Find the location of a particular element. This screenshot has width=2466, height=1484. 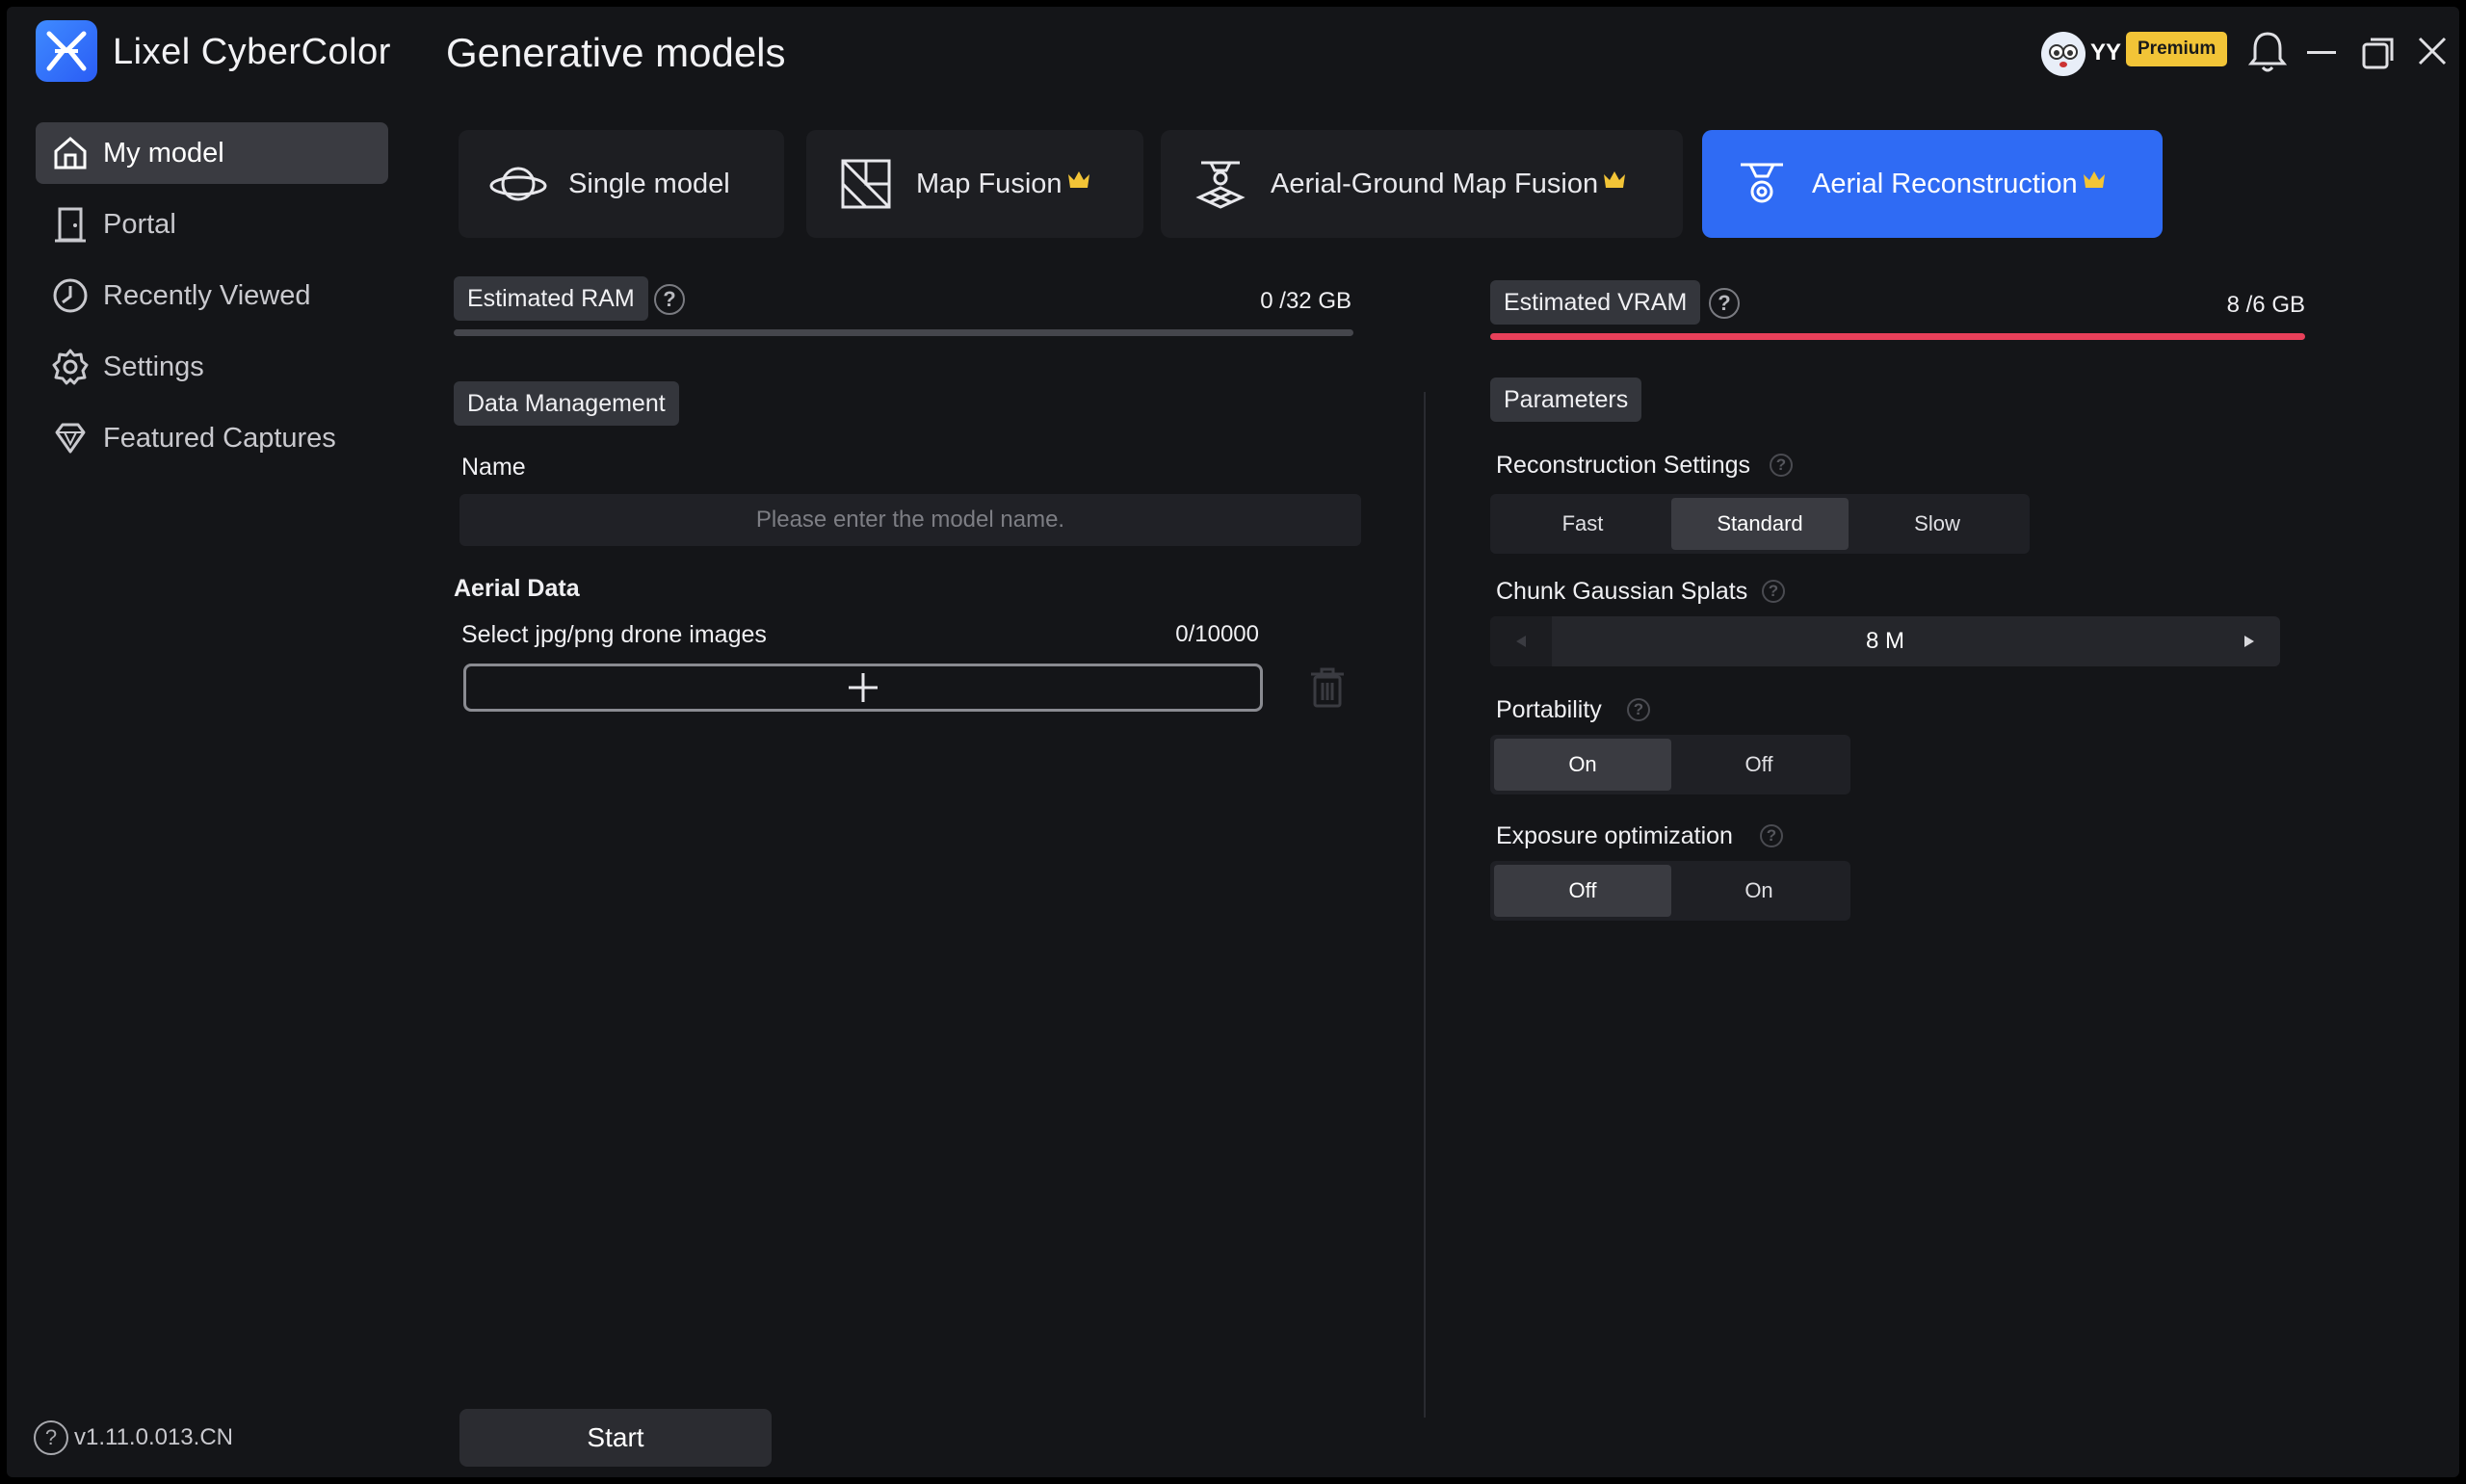

clock-icon is located at coordinates (70, 295).